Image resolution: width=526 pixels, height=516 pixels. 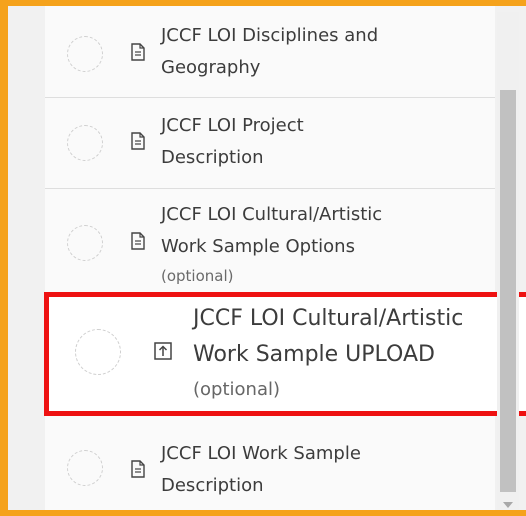 What do you see at coordinates (163, 351) in the screenshot?
I see `upload-icon` at bounding box center [163, 351].